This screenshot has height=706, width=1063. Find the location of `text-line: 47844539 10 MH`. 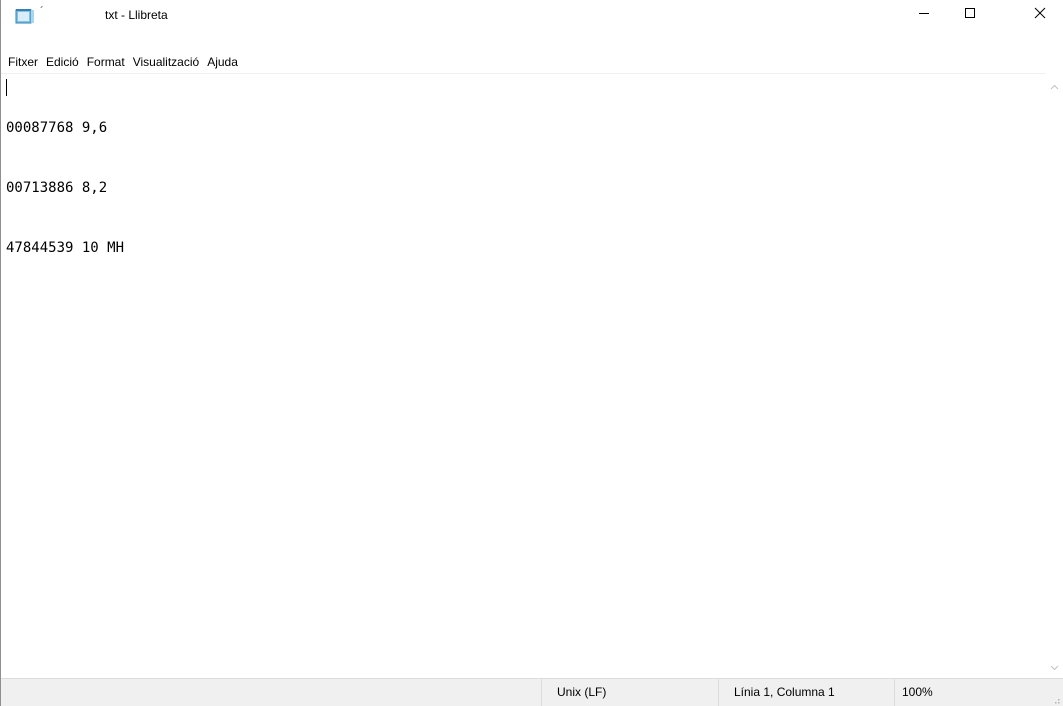

text-line: 47844539 10 MH is located at coordinates (65, 248).